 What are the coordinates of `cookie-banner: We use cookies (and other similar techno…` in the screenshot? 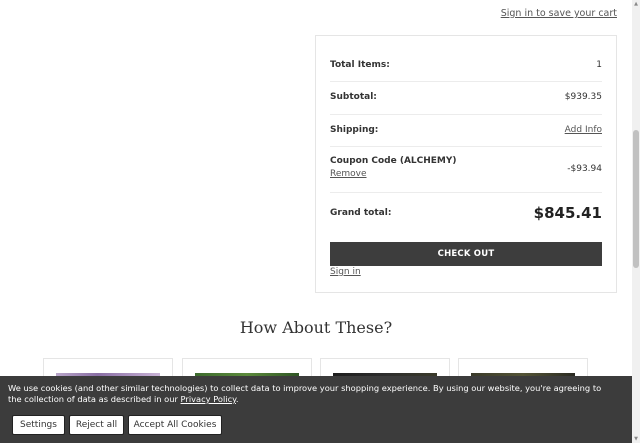 It's located at (316, 409).